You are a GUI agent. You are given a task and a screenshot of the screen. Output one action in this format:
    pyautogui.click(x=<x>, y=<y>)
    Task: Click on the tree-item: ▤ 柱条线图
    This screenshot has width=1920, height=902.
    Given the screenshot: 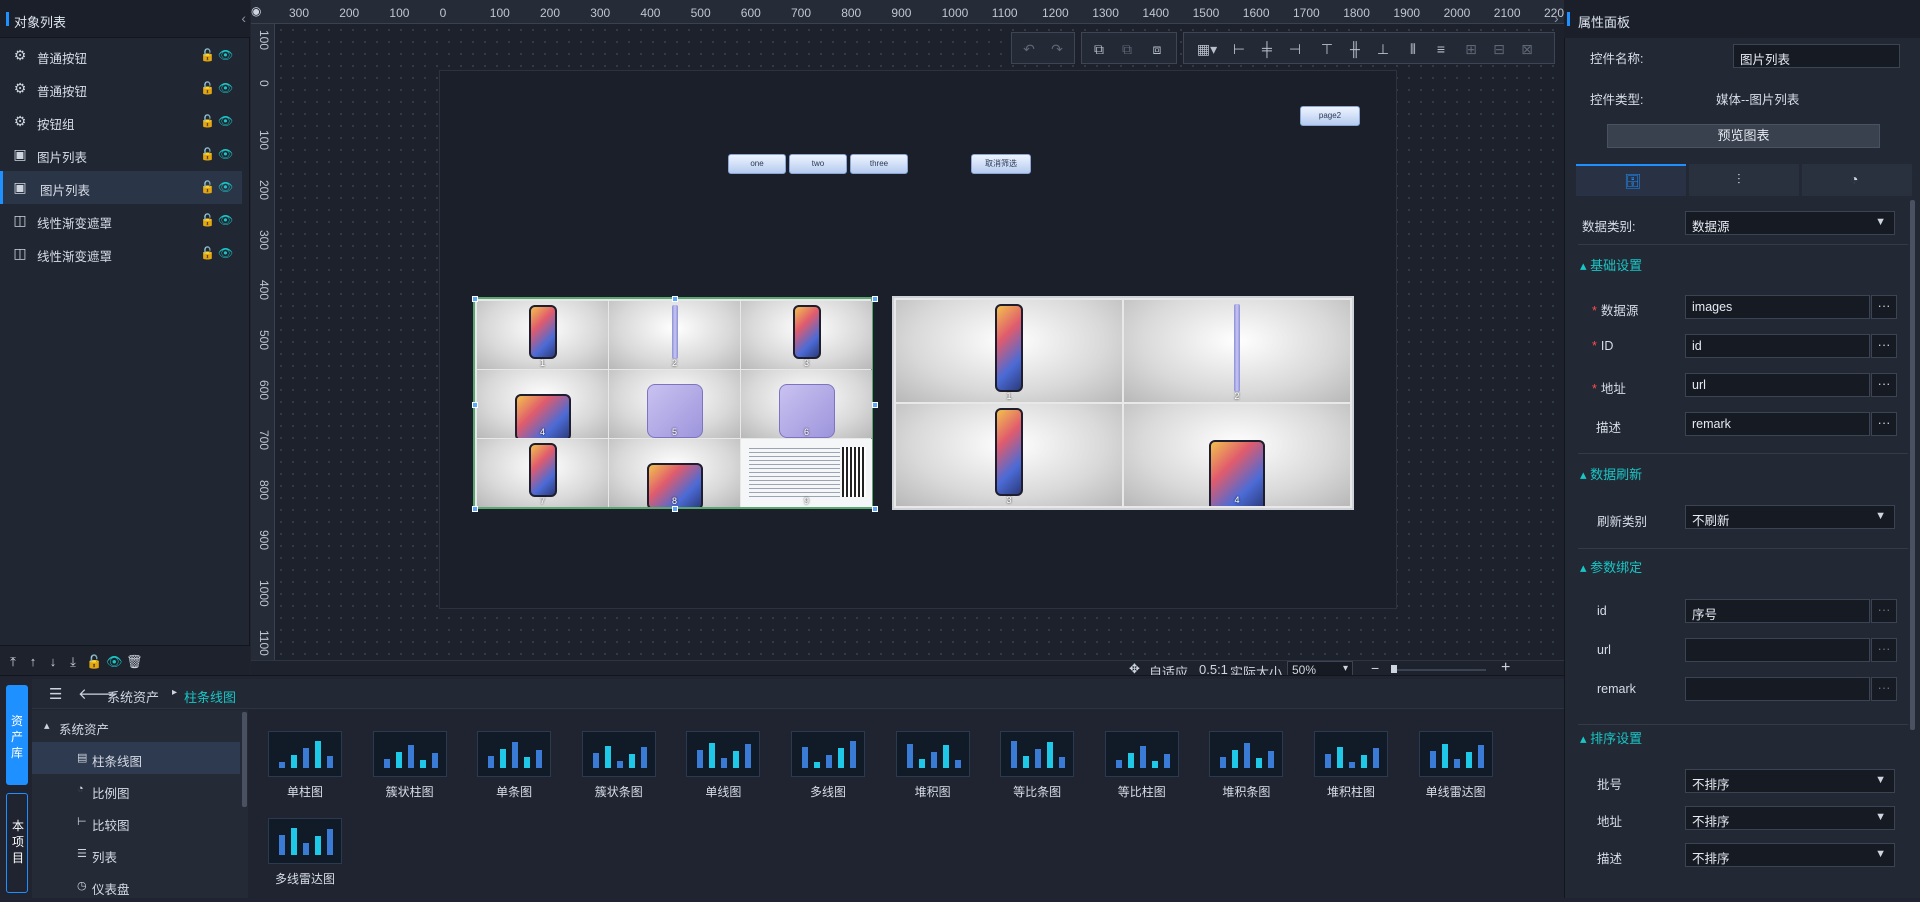 What is the action you would take?
    pyautogui.click(x=136, y=758)
    